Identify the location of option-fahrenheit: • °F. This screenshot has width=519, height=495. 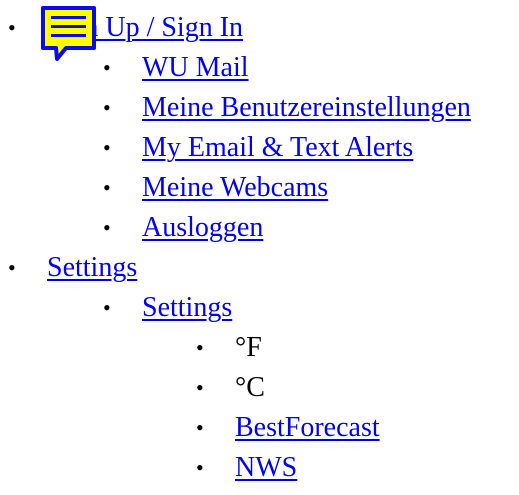
(259, 348).